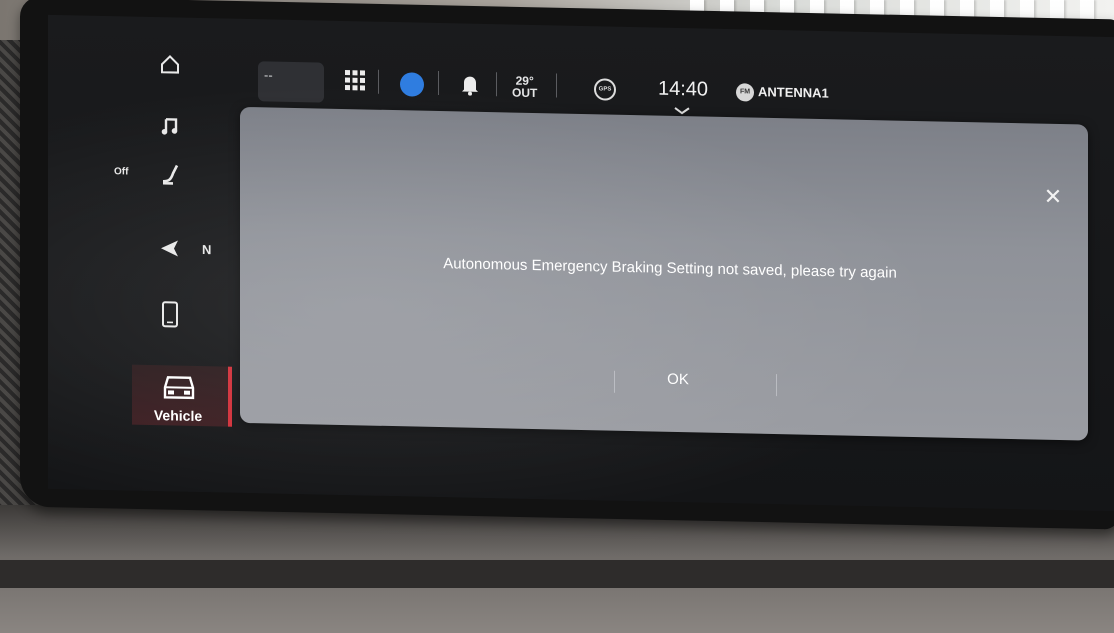  What do you see at coordinates (121, 172) in the screenshot?
I see `seat-heat-status: Off` at bounding box center [121, 172].